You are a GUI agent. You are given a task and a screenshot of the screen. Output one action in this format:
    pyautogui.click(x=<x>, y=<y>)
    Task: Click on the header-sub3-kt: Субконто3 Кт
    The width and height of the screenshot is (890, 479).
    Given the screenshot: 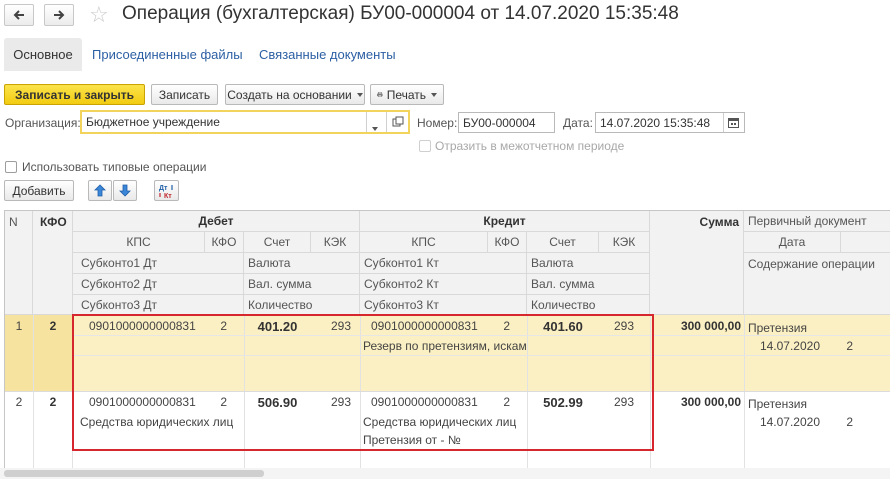 What is the action you would take?
    pyautogui.click(x=443, y=305)
    